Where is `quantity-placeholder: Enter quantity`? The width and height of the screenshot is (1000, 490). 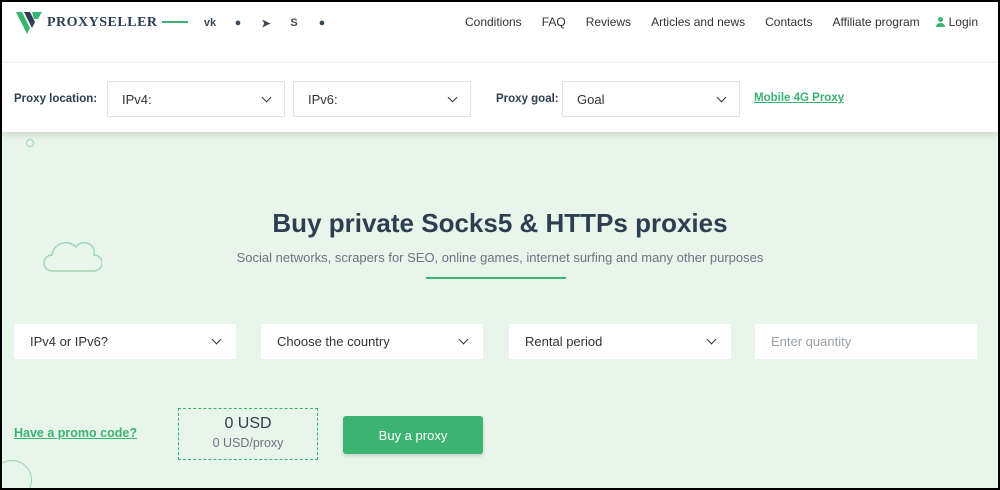 quantity-placeholder: Enter quantity is located at coordinates (811, 341).